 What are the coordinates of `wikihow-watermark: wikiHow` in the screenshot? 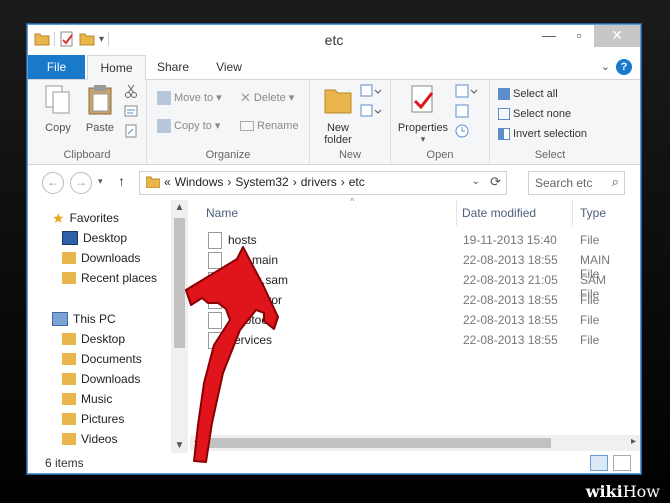 It's located at (623, 491).